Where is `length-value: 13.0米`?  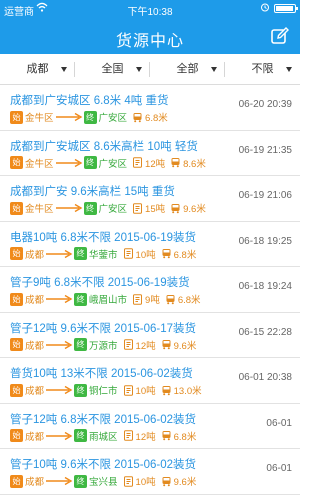 length-value: 13.0米 is located at coordinates (187, 391).